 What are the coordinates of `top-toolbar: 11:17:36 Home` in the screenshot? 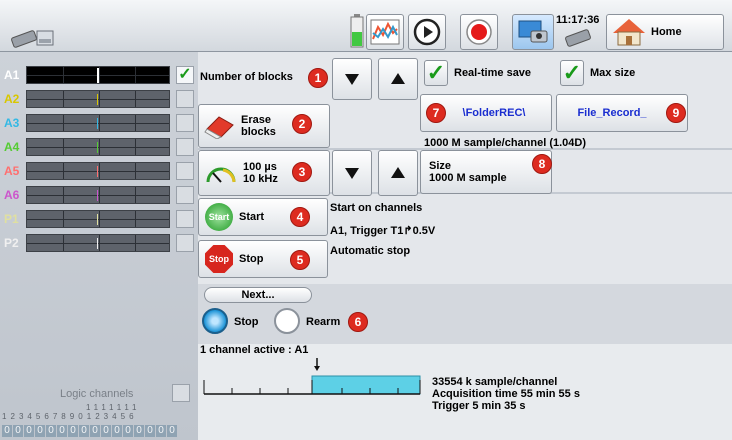 It's located at (366, 26).